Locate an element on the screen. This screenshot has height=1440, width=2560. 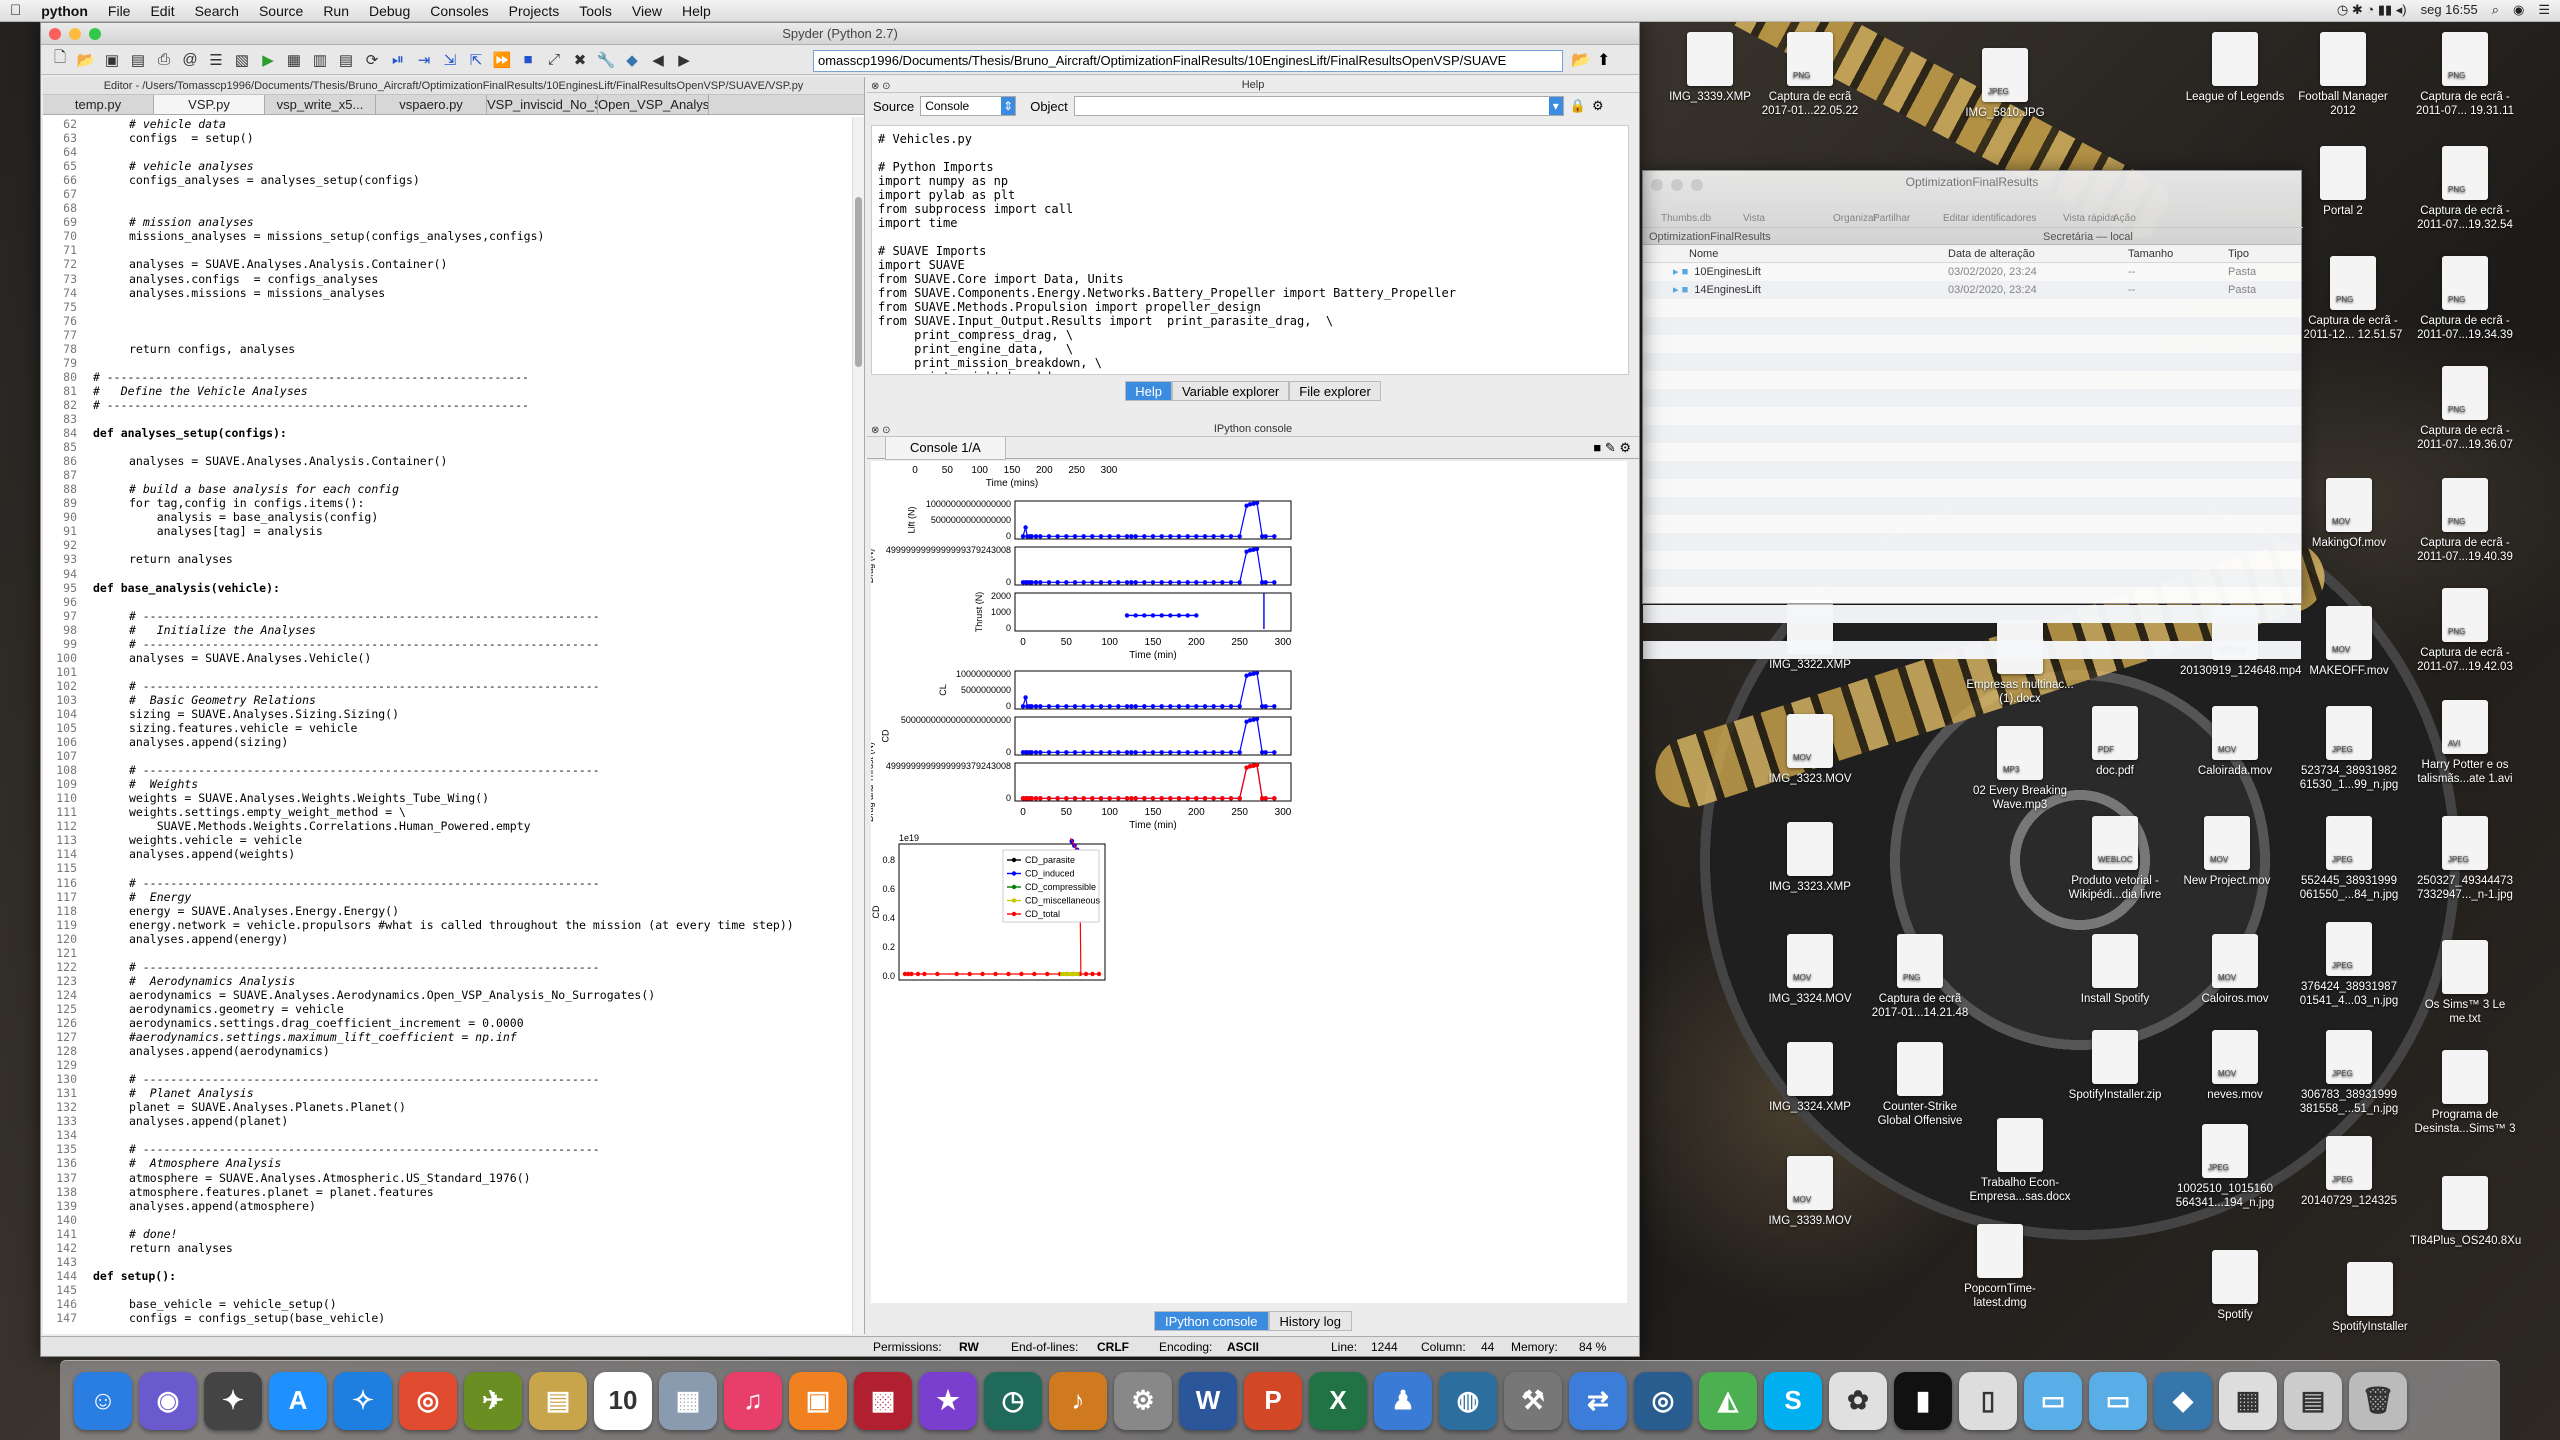
menu-projects: Projects is located at coordinates (534, 11).